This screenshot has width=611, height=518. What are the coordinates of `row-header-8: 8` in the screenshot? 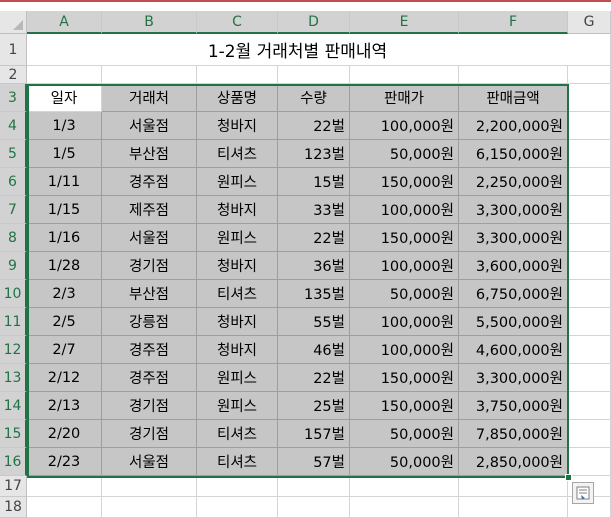 It's located at (13, 238).